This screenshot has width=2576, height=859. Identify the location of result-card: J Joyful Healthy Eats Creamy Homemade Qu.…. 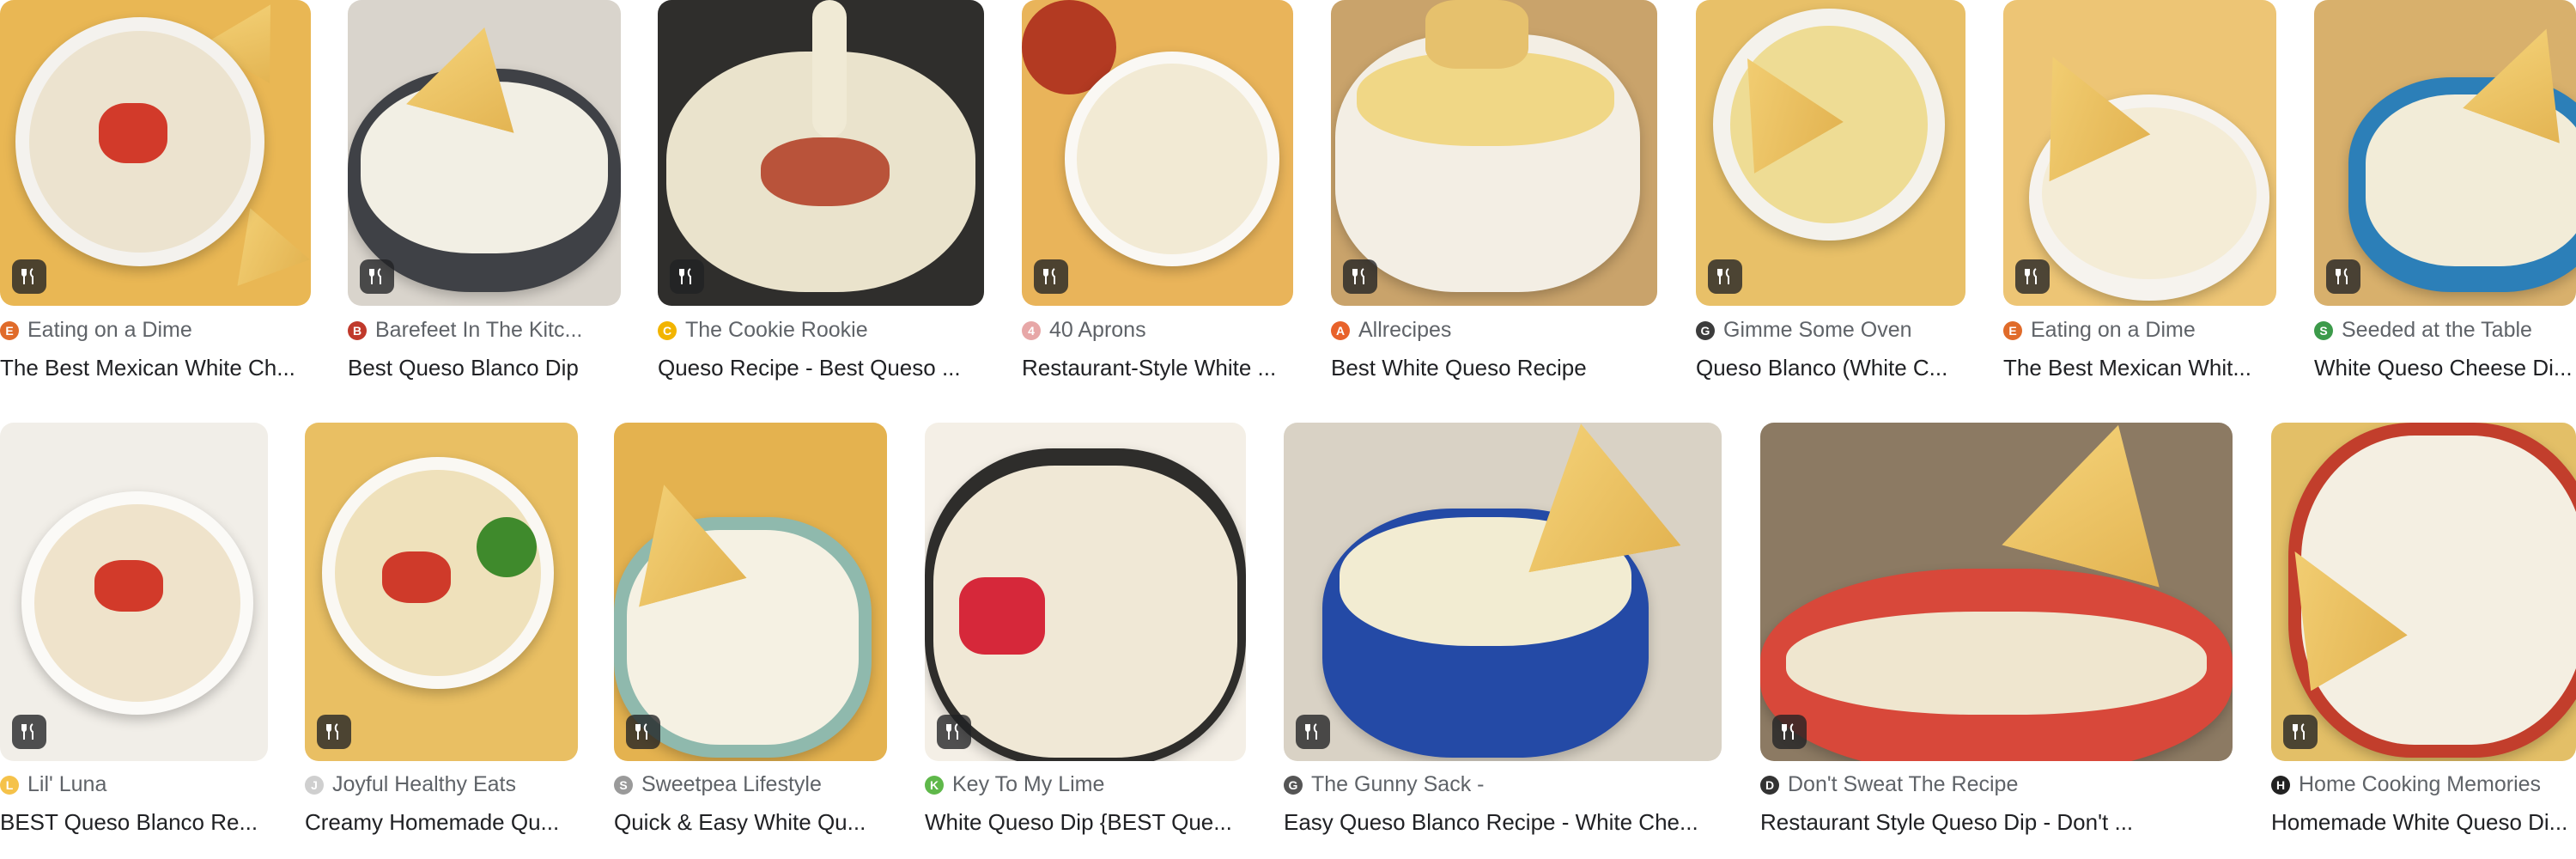
(441, 629).